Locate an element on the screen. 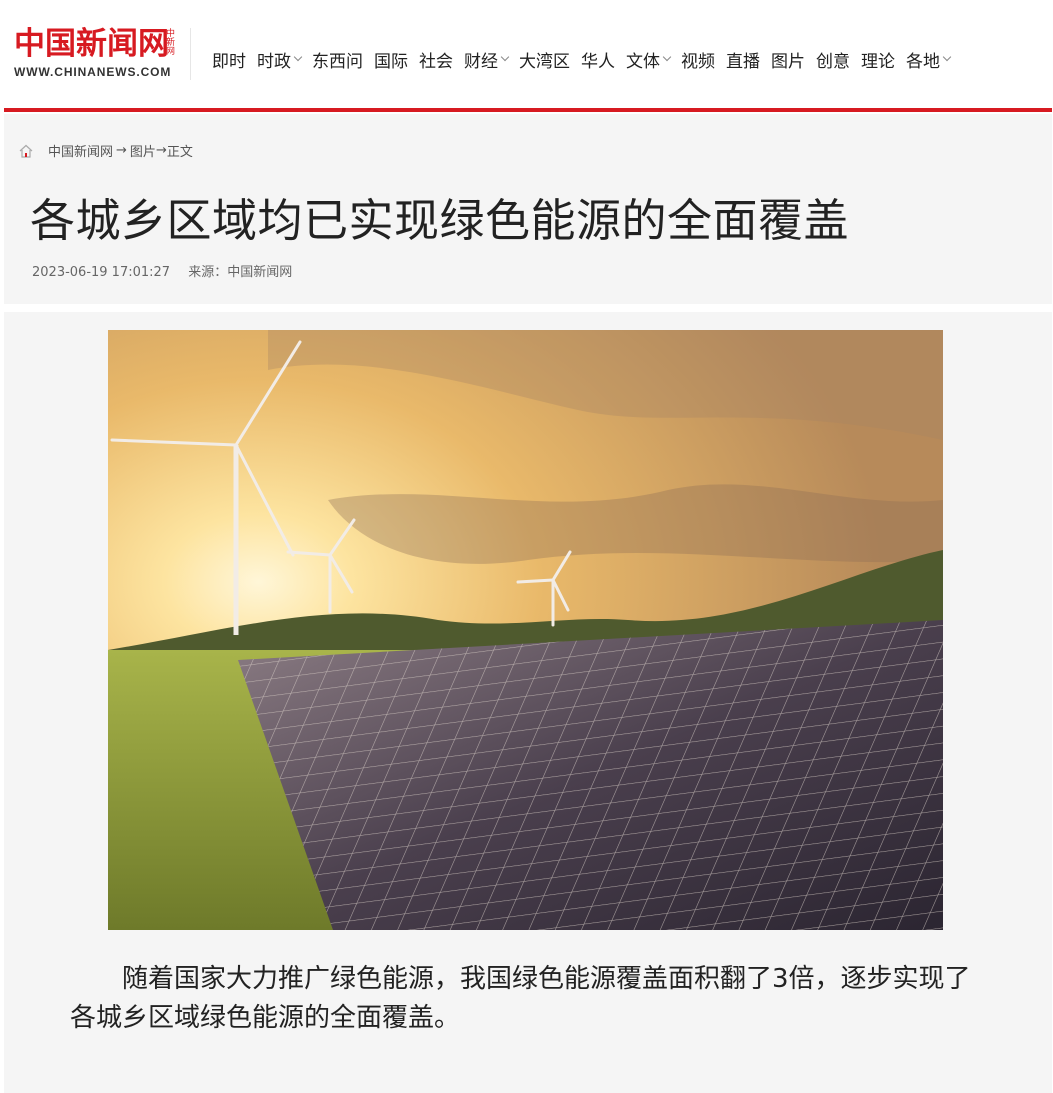 Image resolution: width=1053 pixels, height=1093 pixels. header-accent-bar is located at coordinates (528, 110).